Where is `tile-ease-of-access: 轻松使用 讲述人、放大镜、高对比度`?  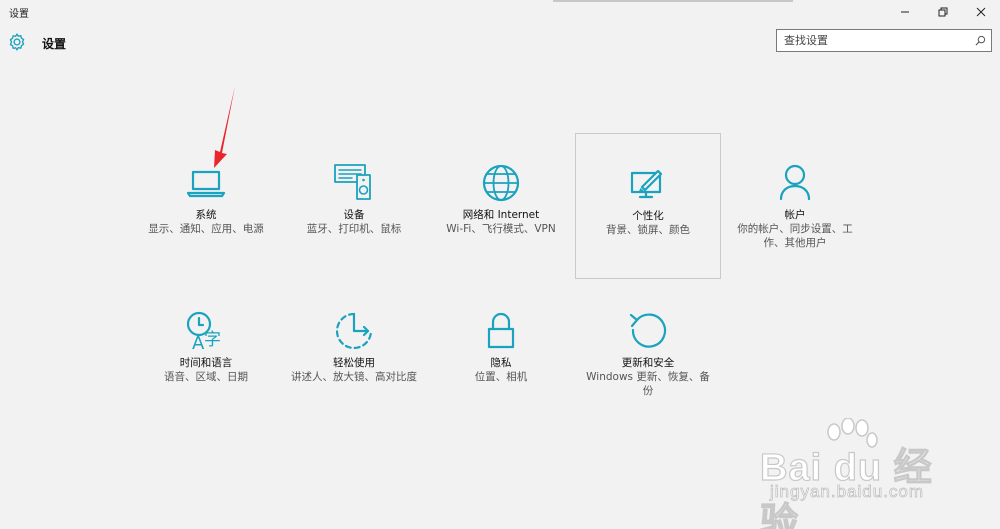 tile-ease-of-access: 轻松使用 讲述人、放大镜、高对比度 is located at coordinates (354, 354).